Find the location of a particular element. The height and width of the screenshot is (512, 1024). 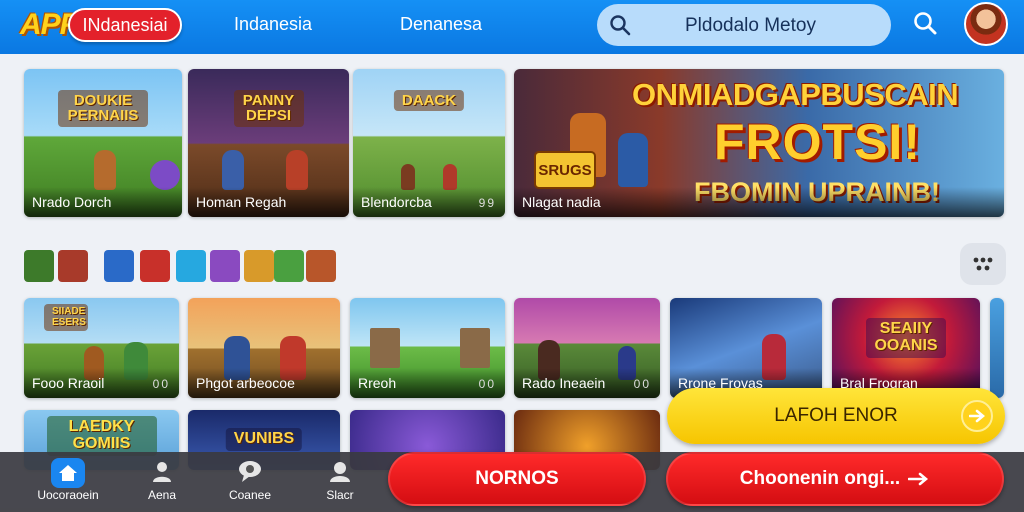

tile-title: Rreoh is located at coordinates (377, 383).